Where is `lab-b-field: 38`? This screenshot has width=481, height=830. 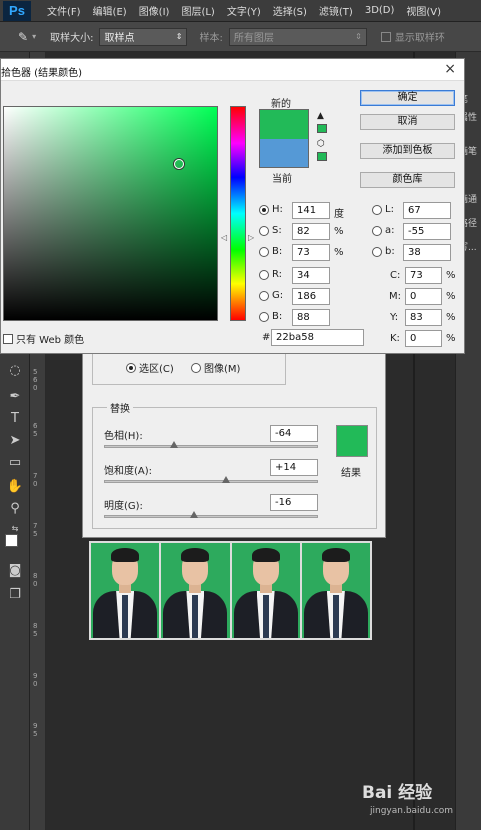 lab-b-field: 38 is located at coordinates (427, 252).